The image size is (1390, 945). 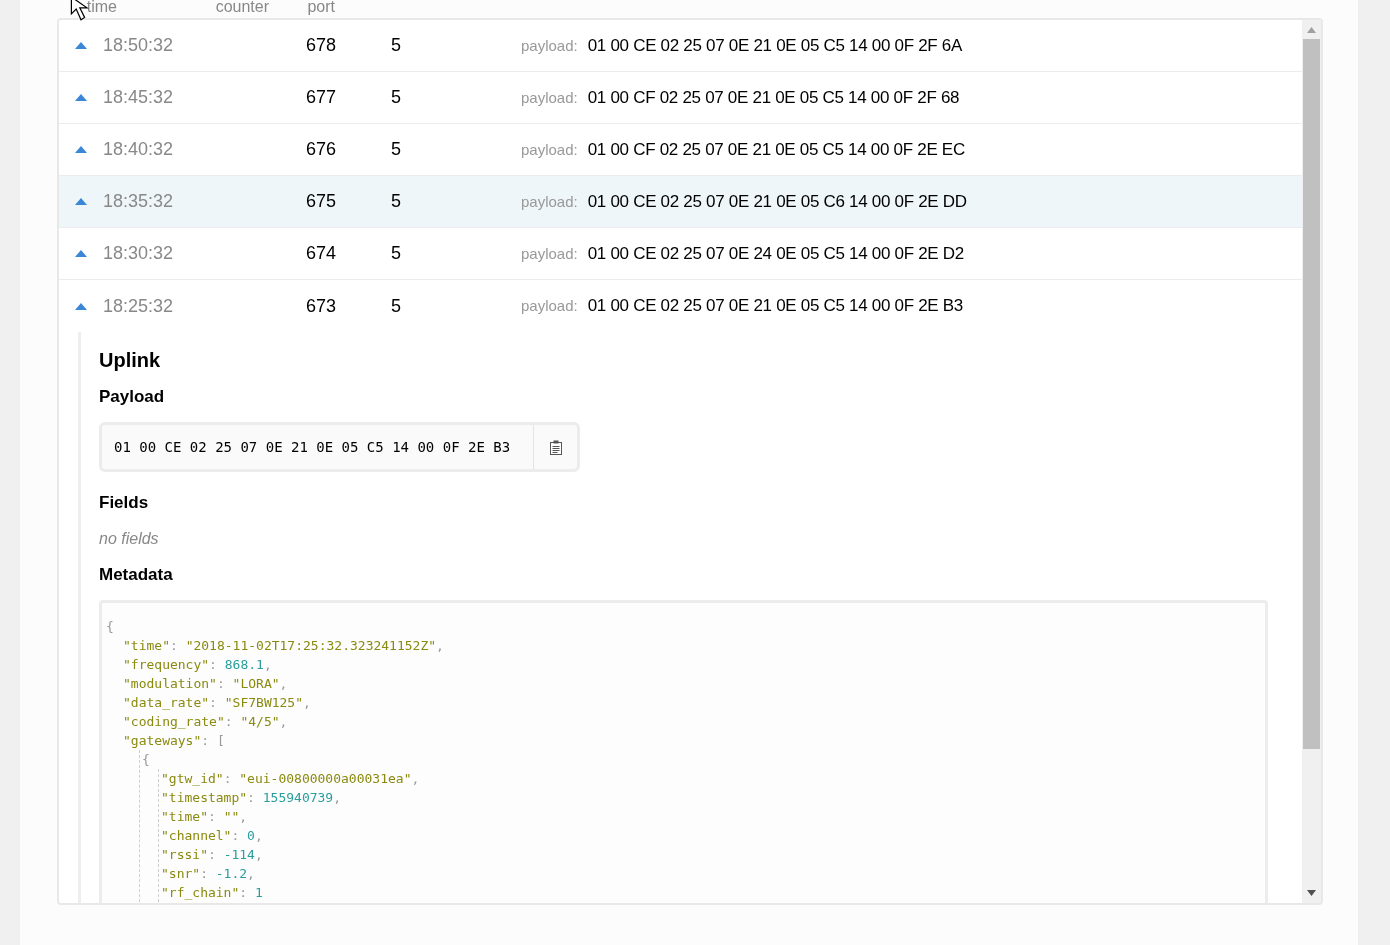 I want to click on column-header: time, so click(x=101, y=7).